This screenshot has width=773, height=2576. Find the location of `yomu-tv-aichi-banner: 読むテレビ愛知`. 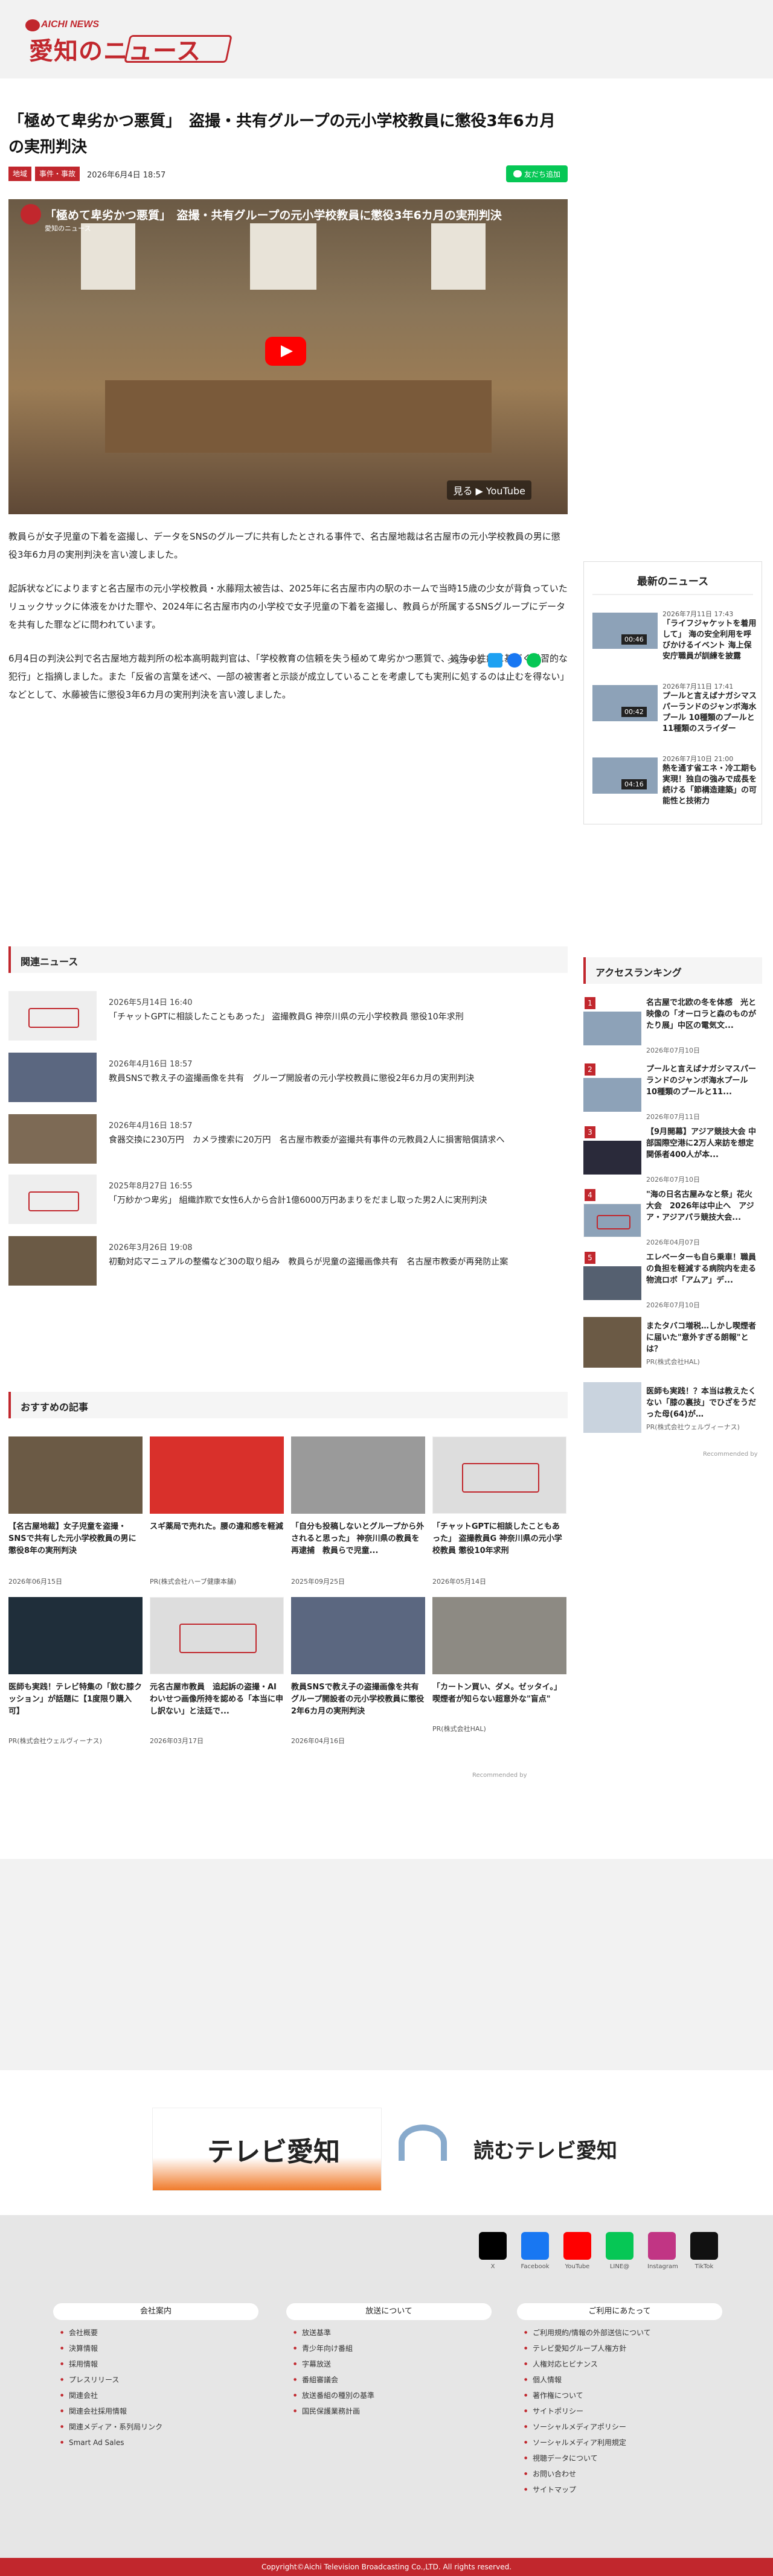

yomu-tv-aichi-banner: 読むテレビ愛知 is located at coordinates (510, 2149).